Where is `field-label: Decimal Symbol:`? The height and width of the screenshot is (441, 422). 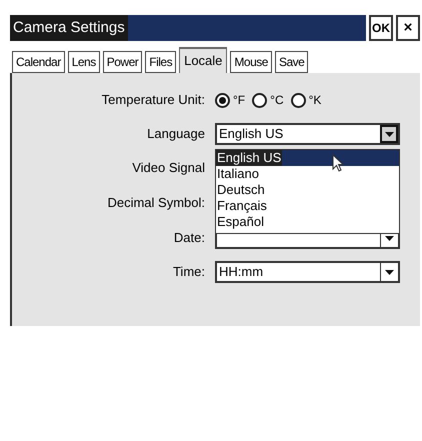
field-label: Decimal Symbol: is located at coordinates (156, 203).